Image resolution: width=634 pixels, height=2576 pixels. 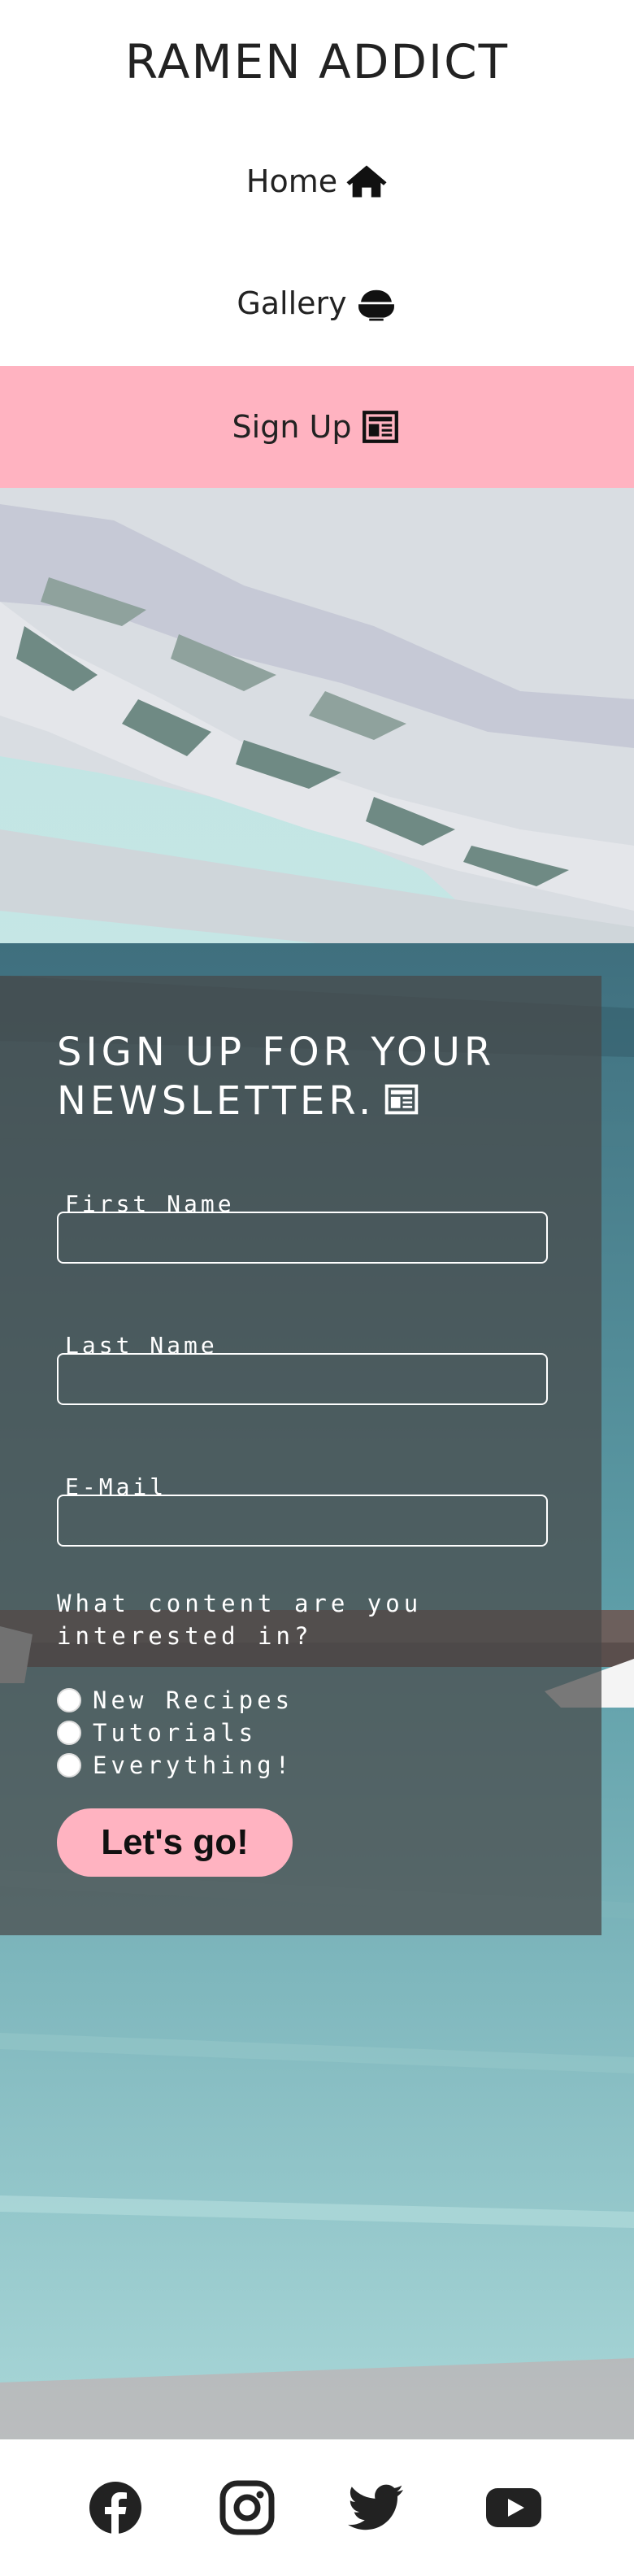 I want to click on nav-item-home: Home, so click(x=317, y=181).